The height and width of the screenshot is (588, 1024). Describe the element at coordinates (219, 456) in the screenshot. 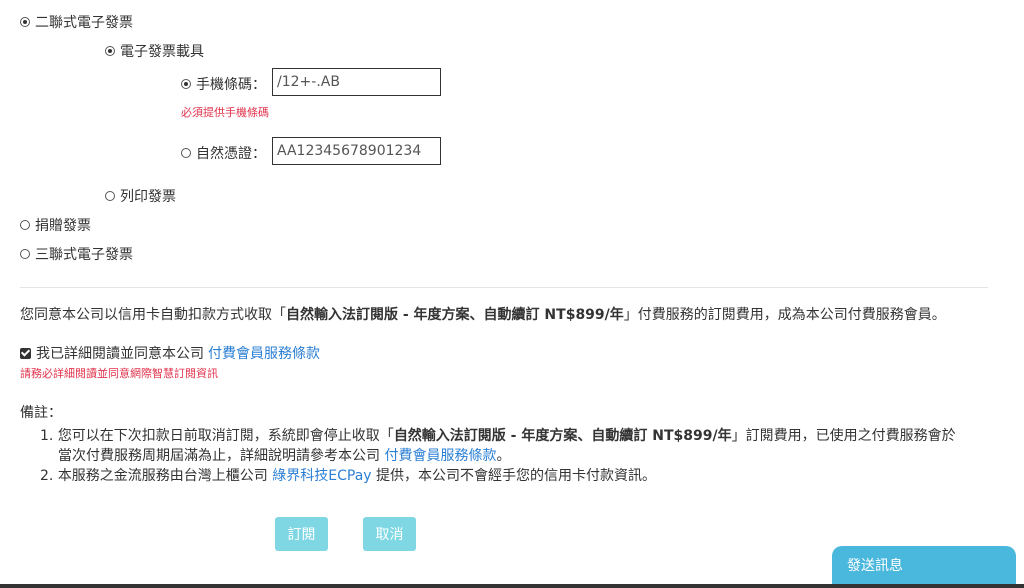

I see `note1-line2-prefix: 當次付費服務周期屆滿為止，詳細說明請參考本公司` at that location.